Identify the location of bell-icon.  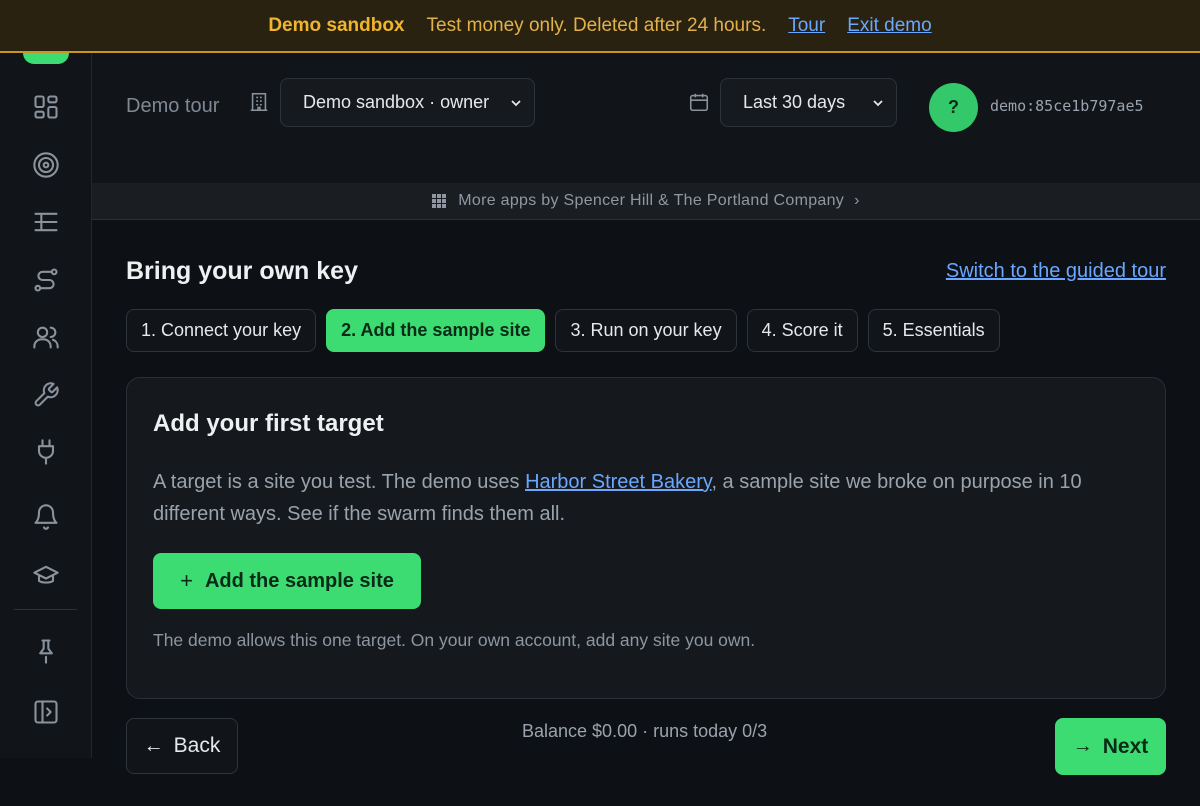
(46, 517).